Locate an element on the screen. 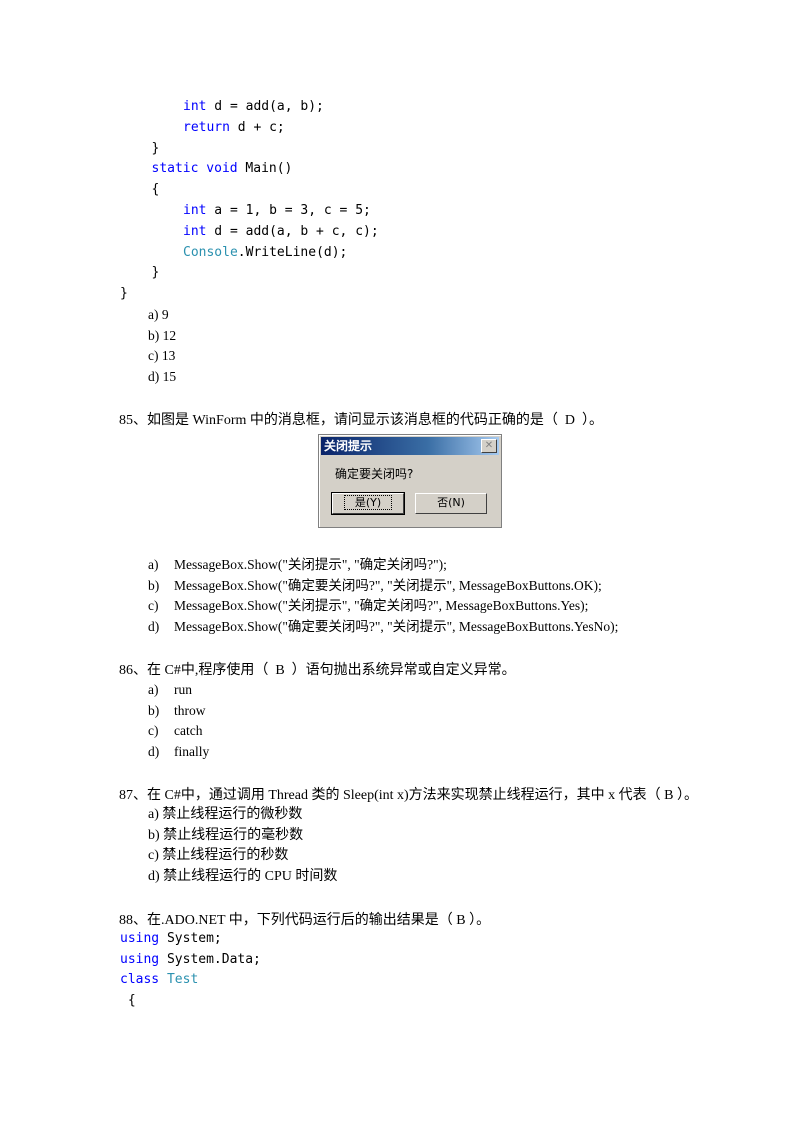  q85-option-d-label: d) is located at coordinates (154, 626).